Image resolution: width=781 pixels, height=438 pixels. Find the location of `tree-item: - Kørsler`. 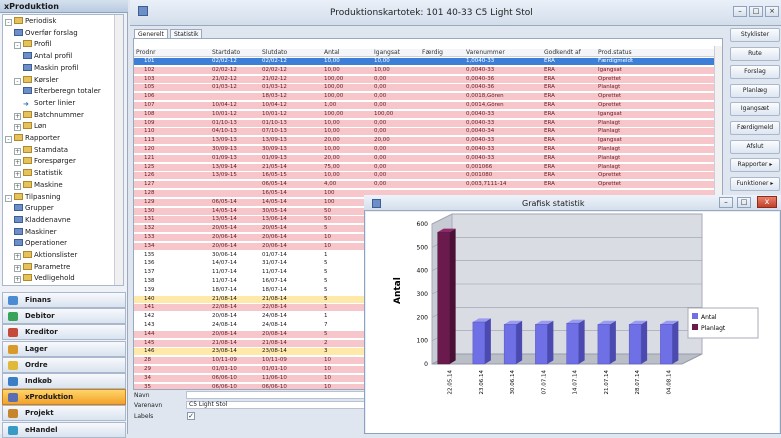

tree-item: - Kørsler is located at coordinates (36, 80).